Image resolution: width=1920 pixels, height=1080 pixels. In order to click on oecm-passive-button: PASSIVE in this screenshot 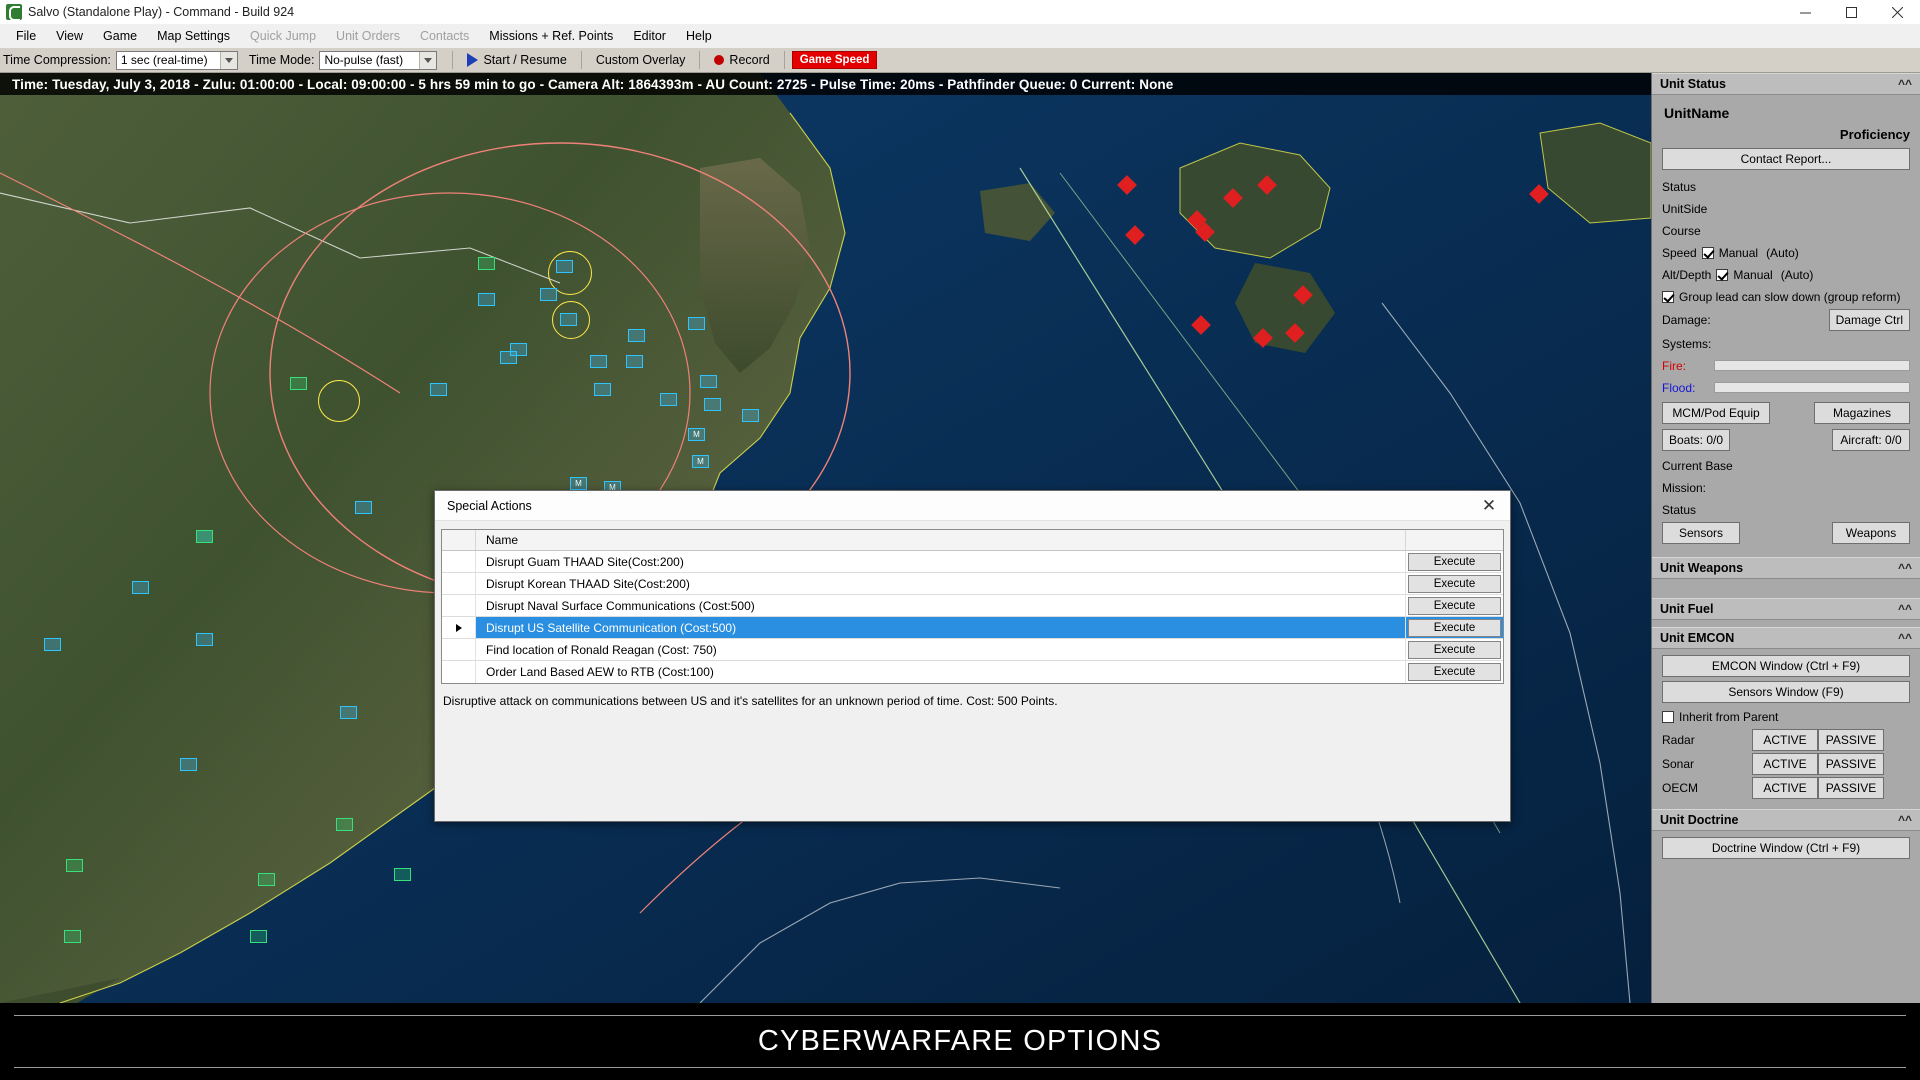, I will do `click(1851, 788)`.